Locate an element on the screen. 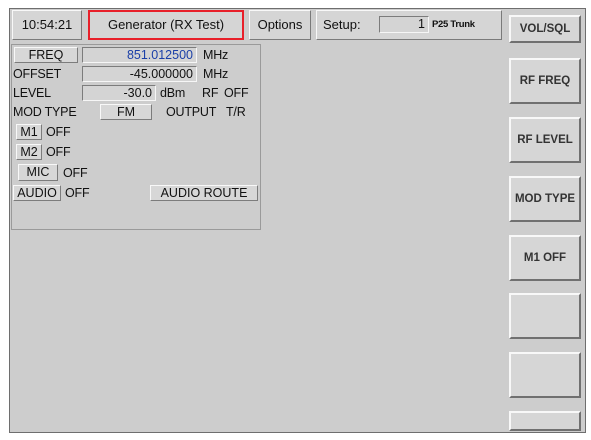  setup-label: Setup: is located at coordinates (342, 24).